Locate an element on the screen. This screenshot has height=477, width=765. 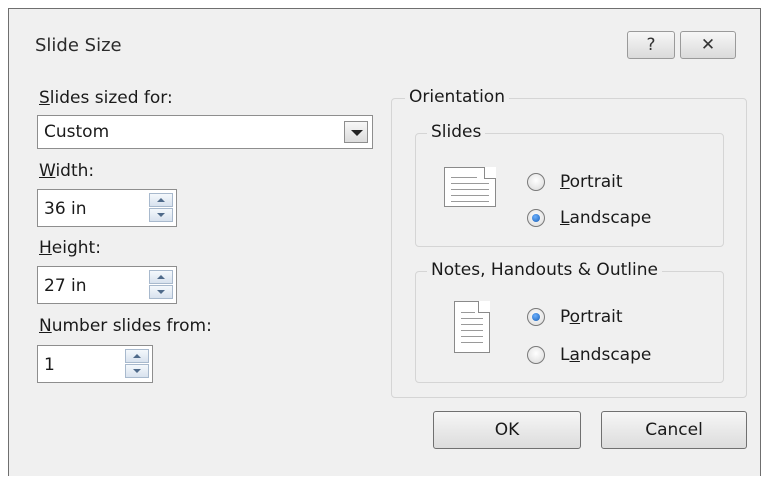
notes-portrait-radio is located at coordinates (536, 317).